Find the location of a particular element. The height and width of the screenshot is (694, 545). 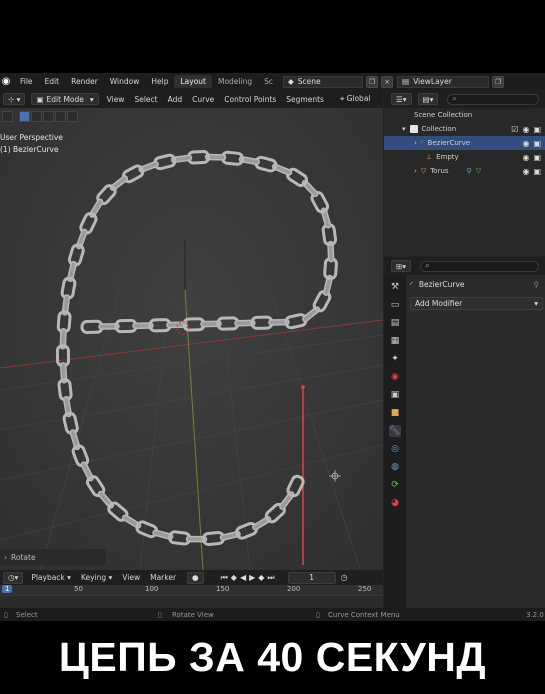

current-frame-marker: 1 is located at coordinates (7, 589).